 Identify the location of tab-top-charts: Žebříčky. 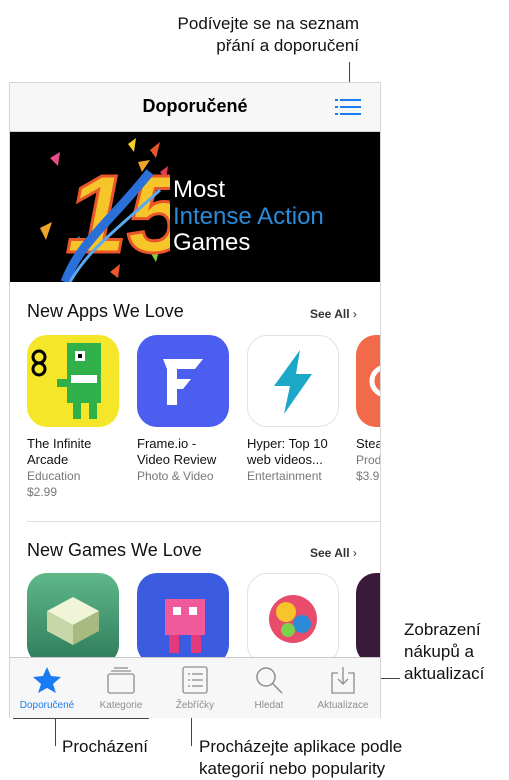
(195, 688).